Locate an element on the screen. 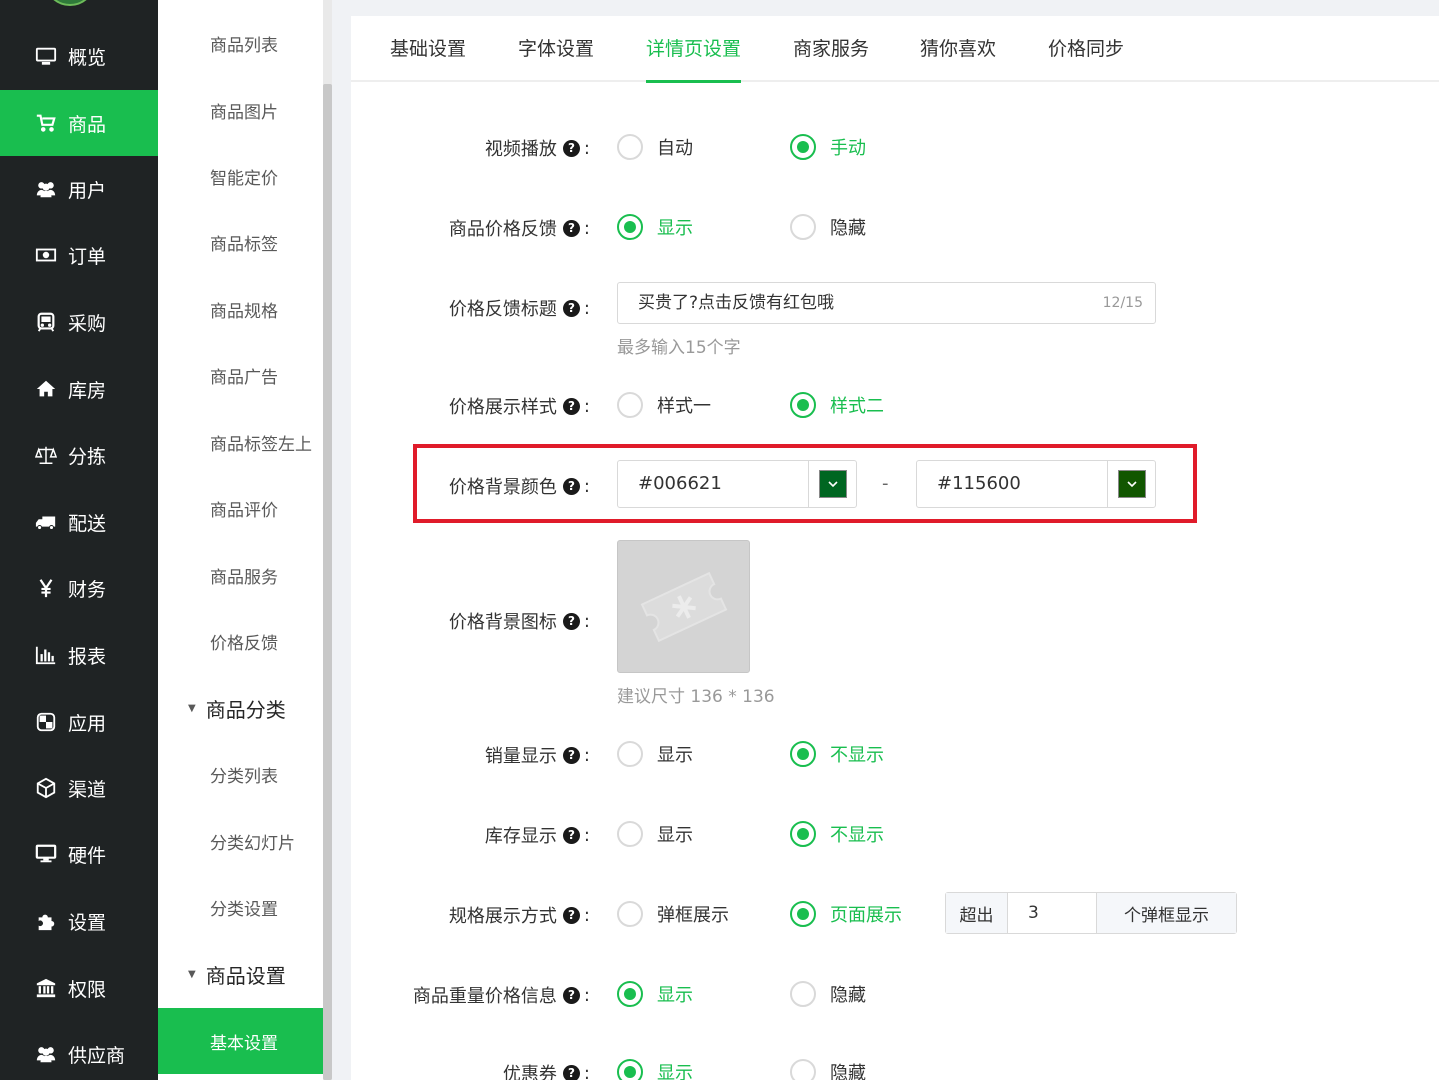 This screenshot has width=1439, height=1080. radio-spec-page: 页面展示 is located at coordinates (846, 914).